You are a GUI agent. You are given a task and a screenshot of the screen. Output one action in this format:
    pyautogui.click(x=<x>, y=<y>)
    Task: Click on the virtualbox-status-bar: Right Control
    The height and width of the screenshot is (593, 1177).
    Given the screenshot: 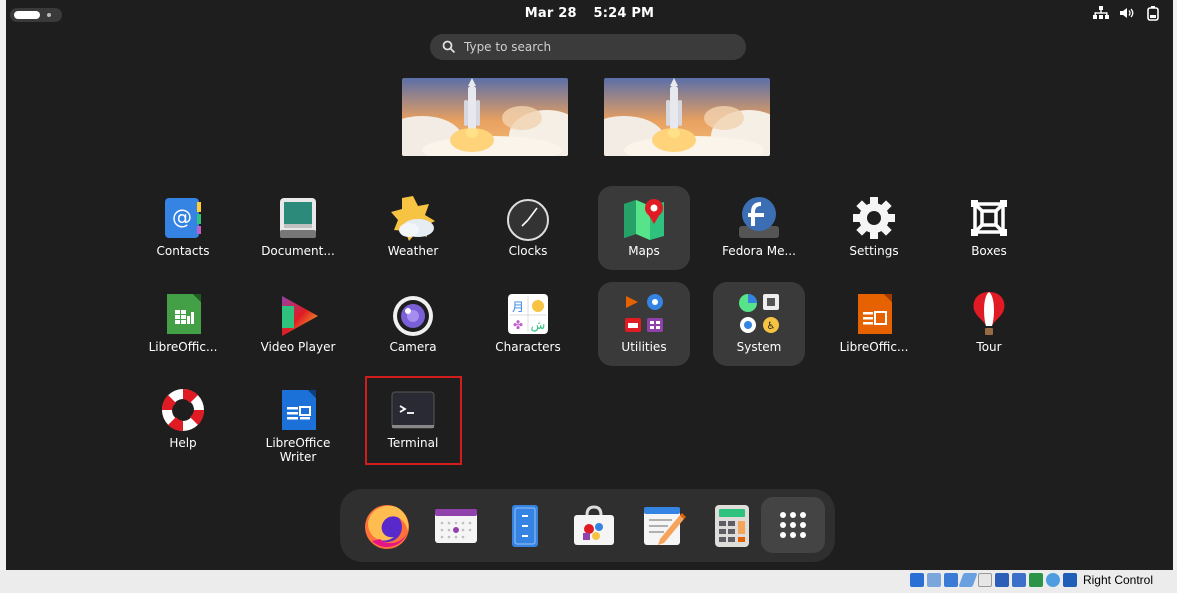 What is the action you would take?
    pyautogui.click(x=588, y=581)
    